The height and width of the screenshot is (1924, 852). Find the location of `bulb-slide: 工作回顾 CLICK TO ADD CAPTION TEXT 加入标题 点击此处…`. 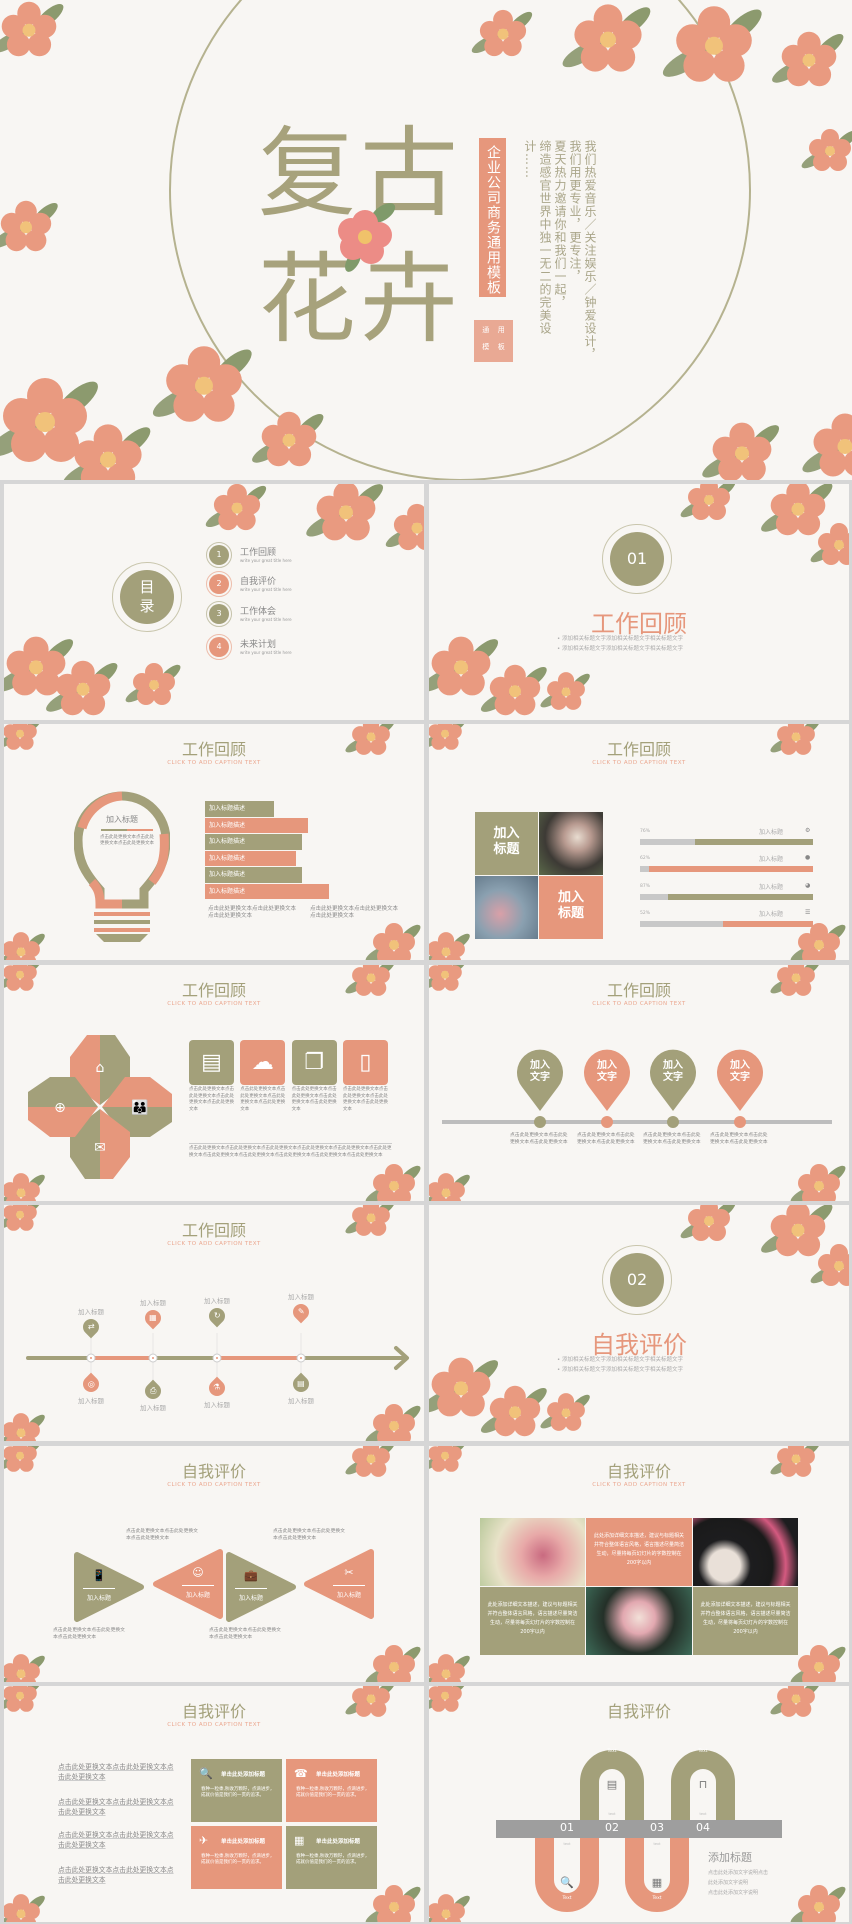

bulb-slide: 工作回顾 CLICK TO ADD CAPTION TEXT 加入标题 点击此处… is located at coordinates (214, 842).